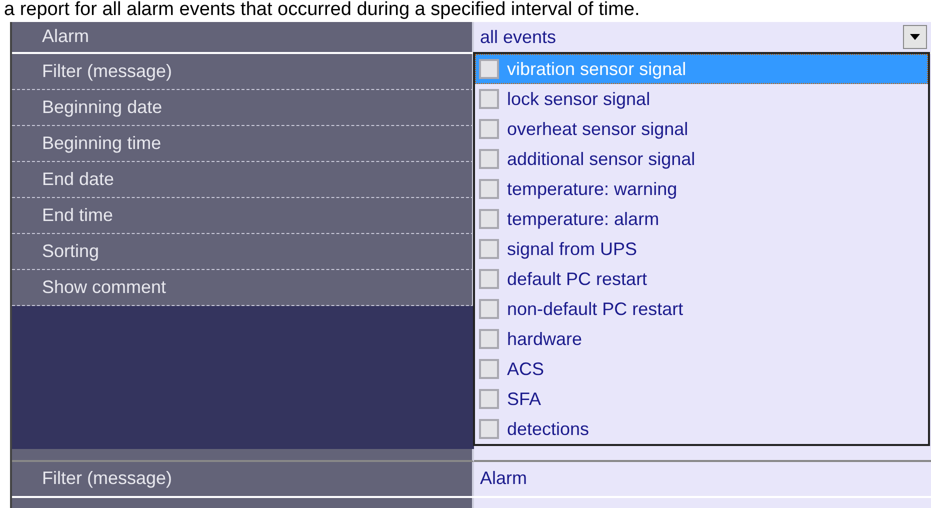 Image resolution: width=931 pixels, height=508 pixels. What do you see at coordinates (701, 399) in the screenshot?
I see `dropdown-option: SFA` at bounding box center [701, 399].